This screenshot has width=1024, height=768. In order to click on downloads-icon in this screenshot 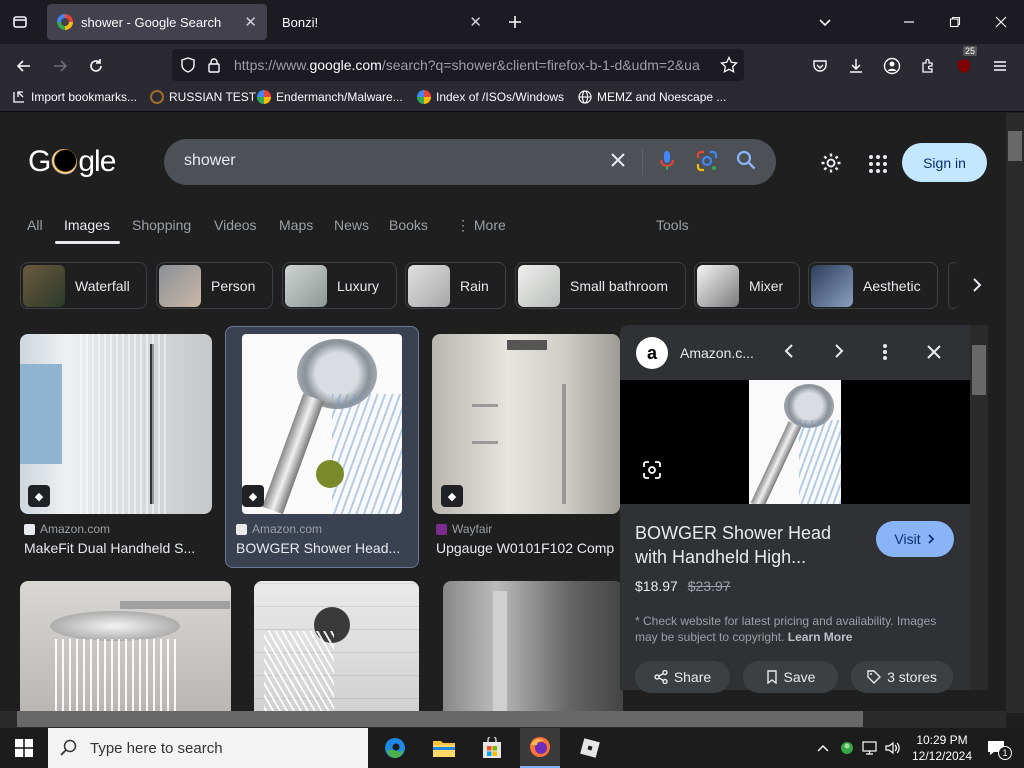, I will do `click(856, 66)`.